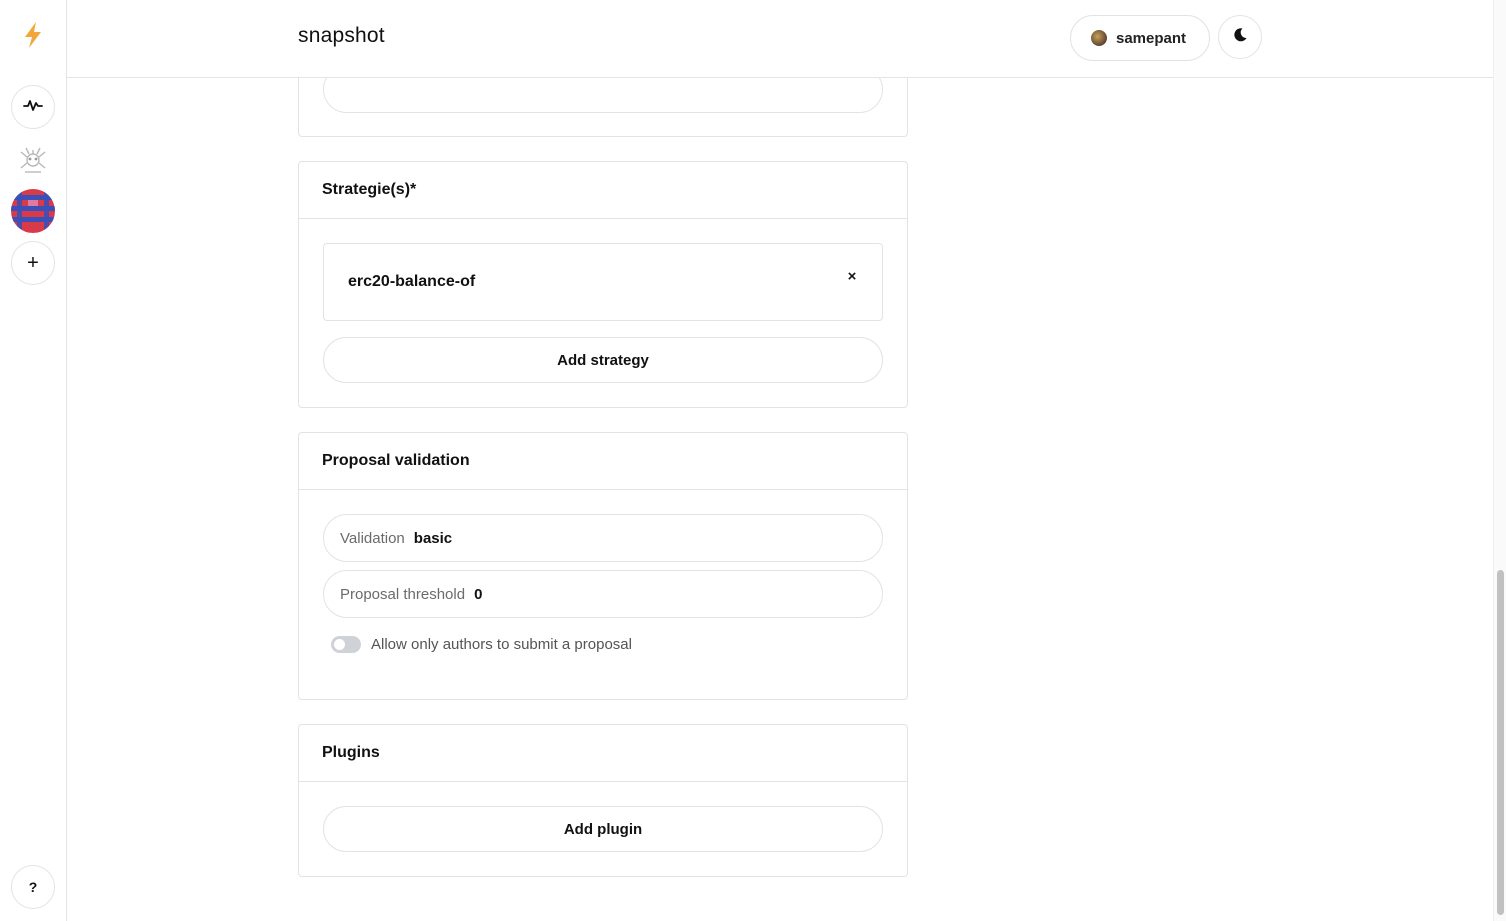 The height and width of the screenshot is (921, 1506). Describe the element at coordinates (1151, 38) in the screenshot. I see `username: samepant` at that location.